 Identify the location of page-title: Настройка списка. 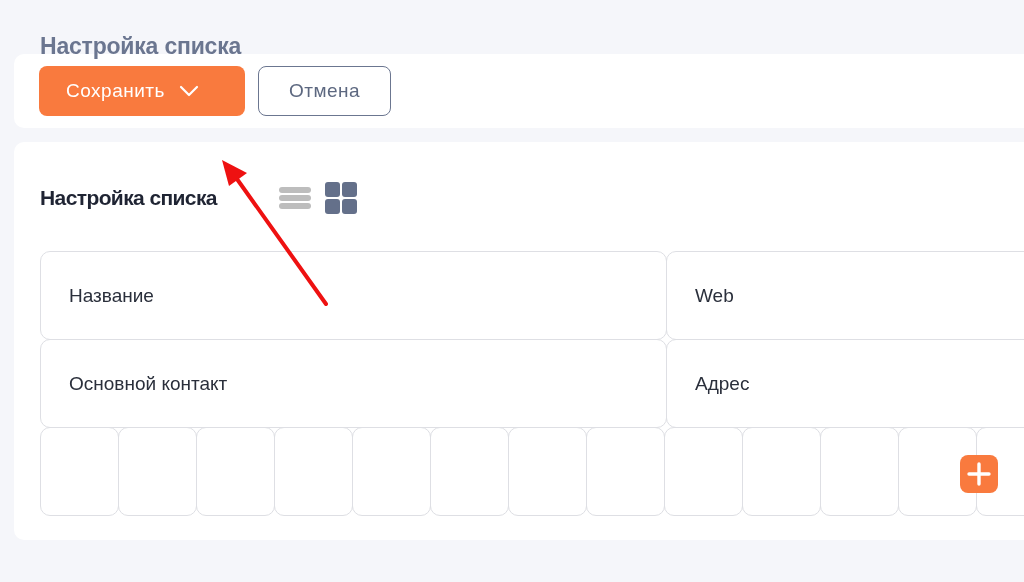
(141, 46).